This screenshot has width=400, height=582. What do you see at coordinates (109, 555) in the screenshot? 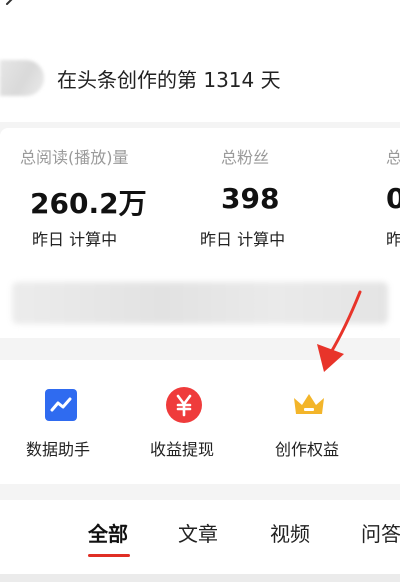
I see `active-tab-underline` at bounding box center [109, 555].